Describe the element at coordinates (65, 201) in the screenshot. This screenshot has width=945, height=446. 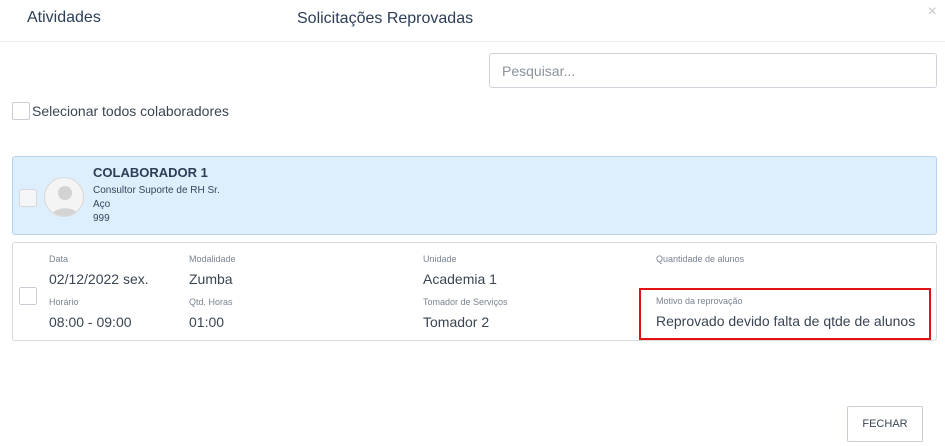
I see `user-avatar-icon` at that location.